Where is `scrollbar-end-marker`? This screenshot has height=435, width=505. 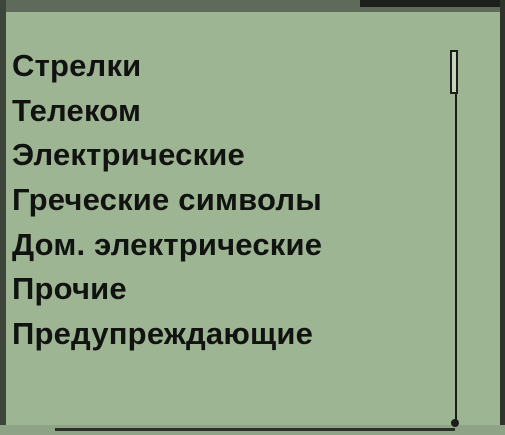
scrollbar-end-marker is located at coordinates (455, 423).